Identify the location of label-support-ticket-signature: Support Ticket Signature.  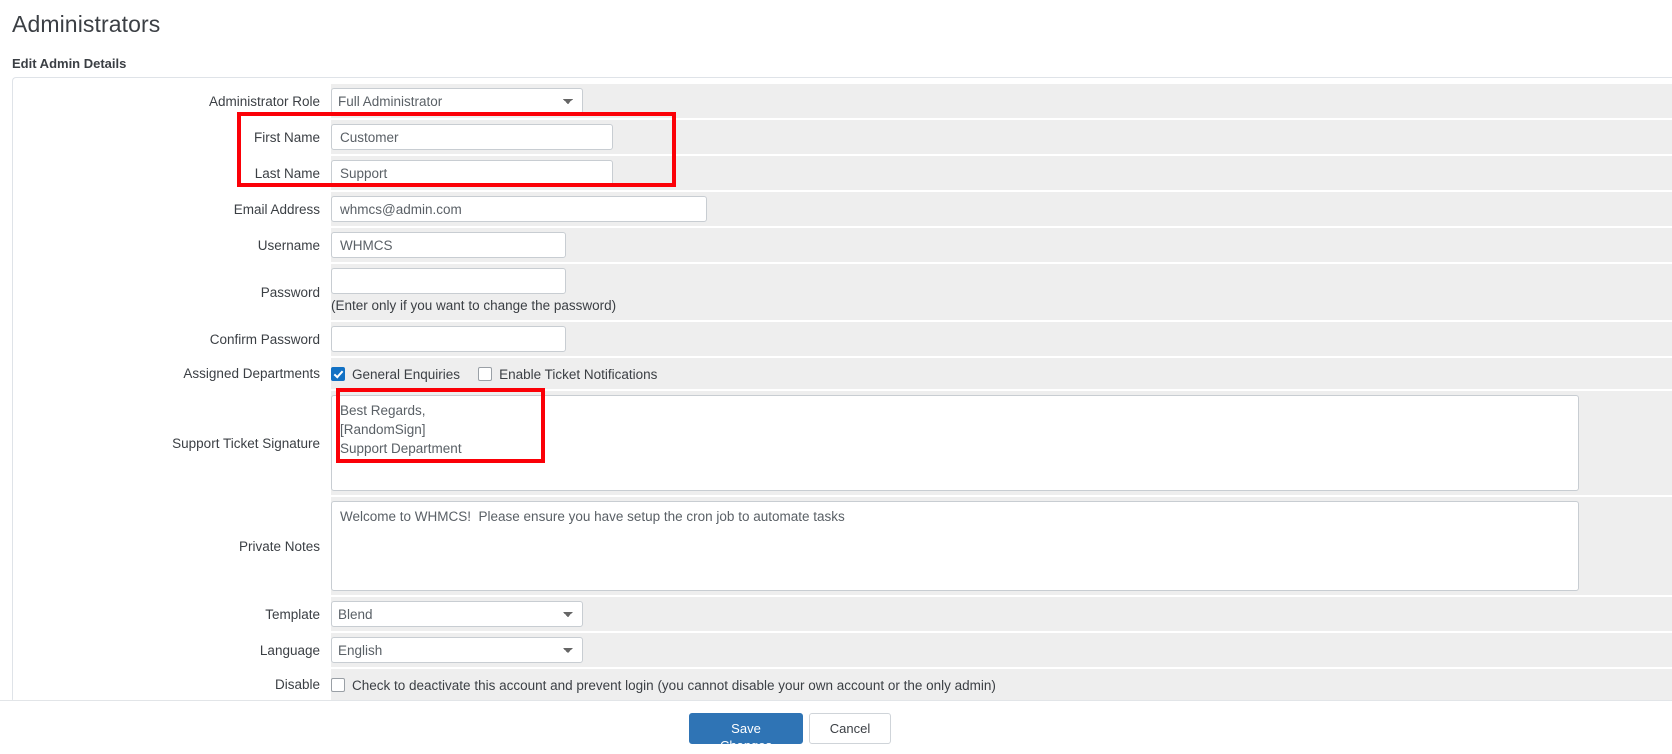
(172, 443).